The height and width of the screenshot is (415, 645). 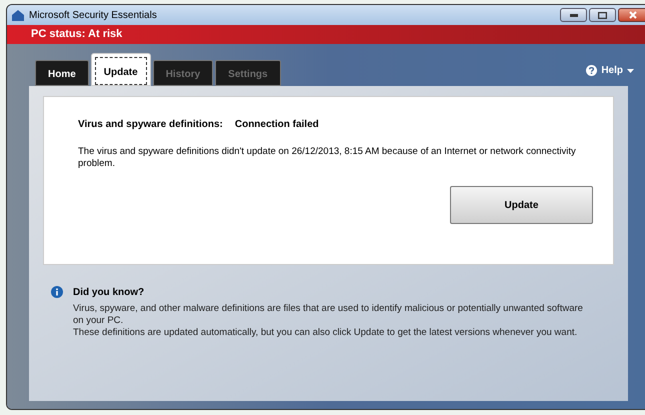 What do you see at coordinates (327, 158) in the screenshot?
I see `update-message: The virus and spyware definitions didn't update on 26/12/2013, 8:15 AM because of an Internet or network connectivity problem.` at bounding box center [327, 158].